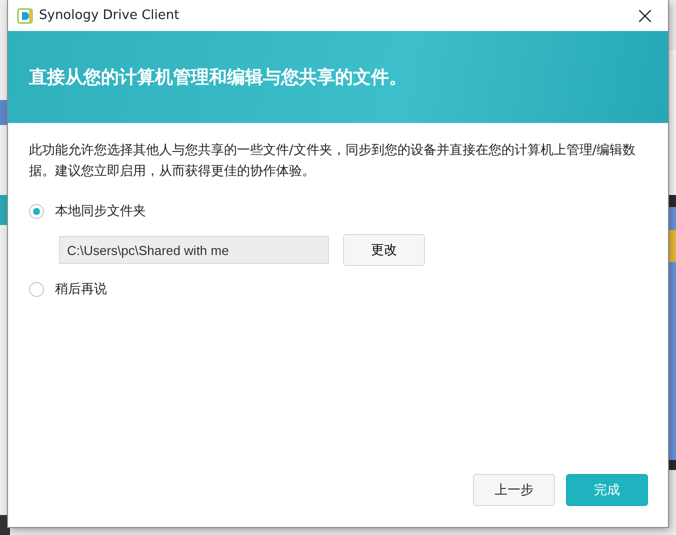  What do you see at coordinates (218, 77) in the screenshot?
I see `banner-heading: 直接从您的计算机管理和编辑与您共享的文件。` at bounding box center [218, 77].